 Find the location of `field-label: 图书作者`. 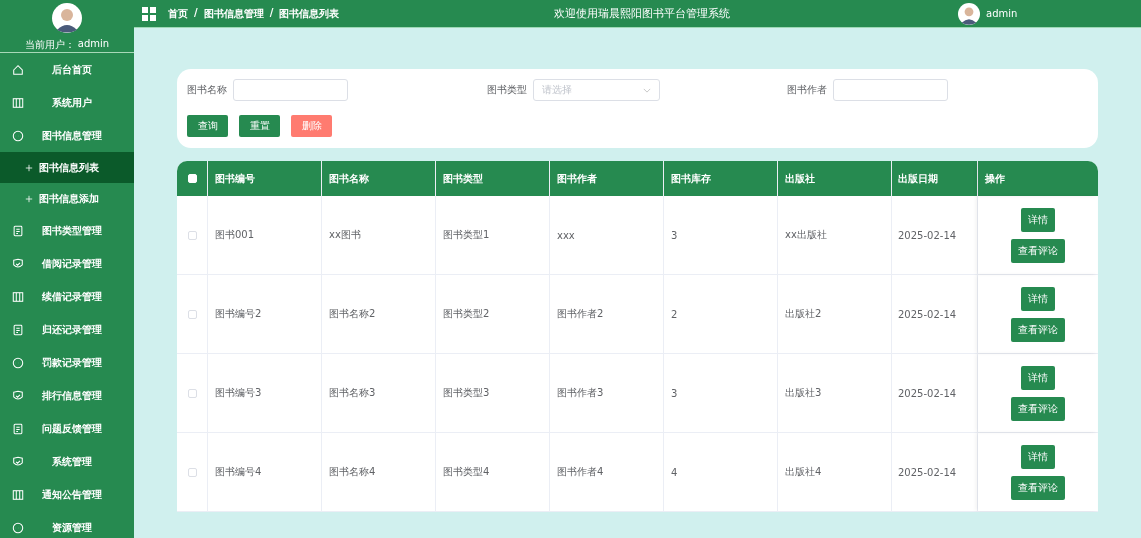

field-label: 图书作者 is located at coordinates (807, 90).